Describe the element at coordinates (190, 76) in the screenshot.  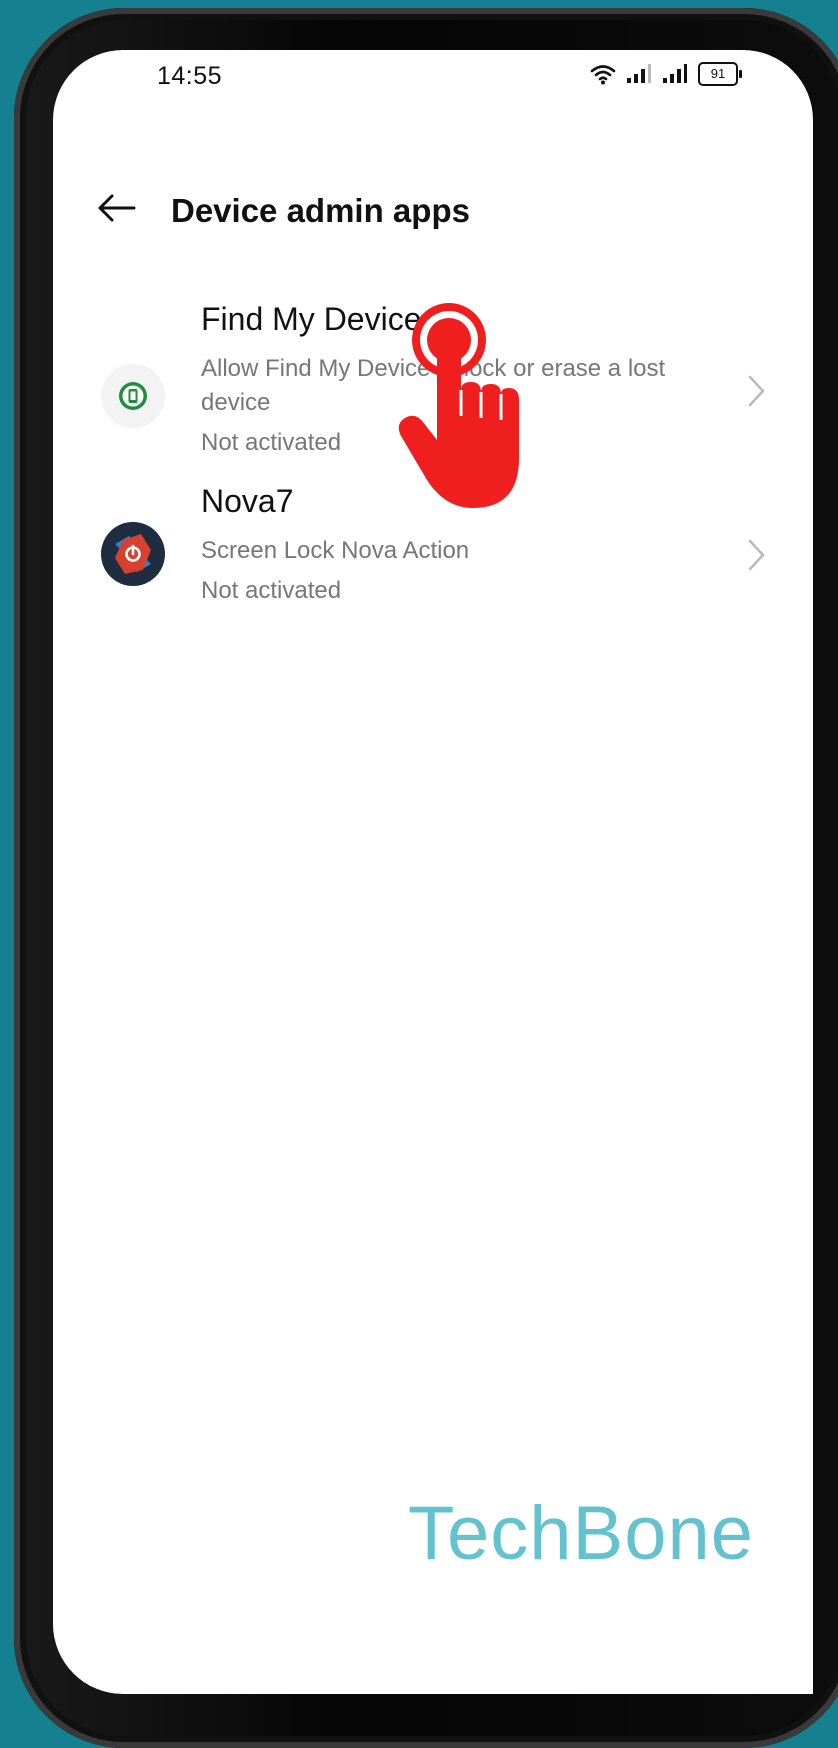
I see `status-time: 14:55` at that location.